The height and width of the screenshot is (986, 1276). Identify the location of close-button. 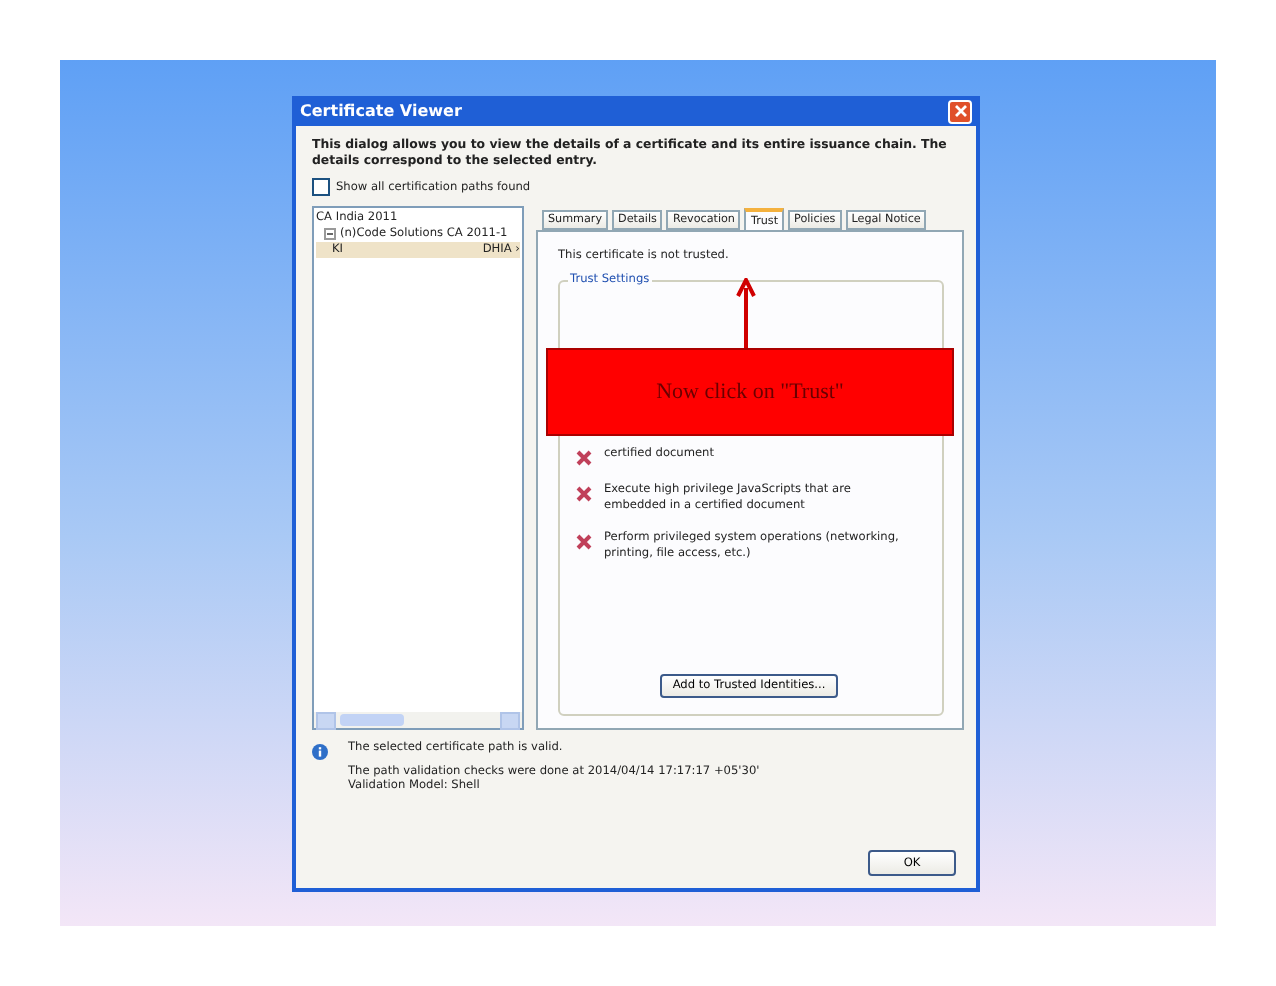
(960, 111).